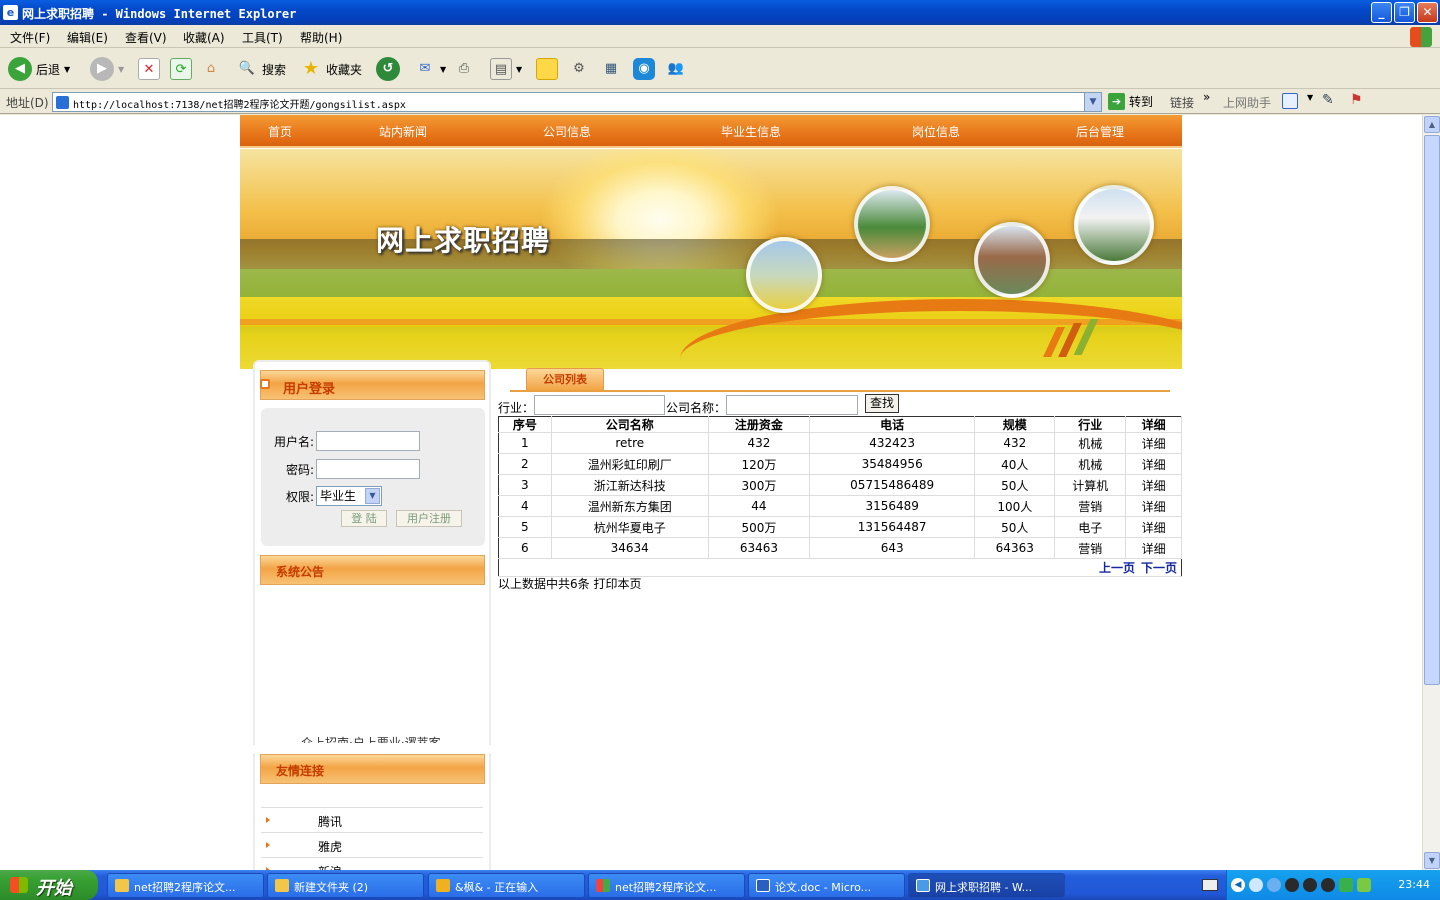  I want to click on link-label: 新浪, so click(330, 866).